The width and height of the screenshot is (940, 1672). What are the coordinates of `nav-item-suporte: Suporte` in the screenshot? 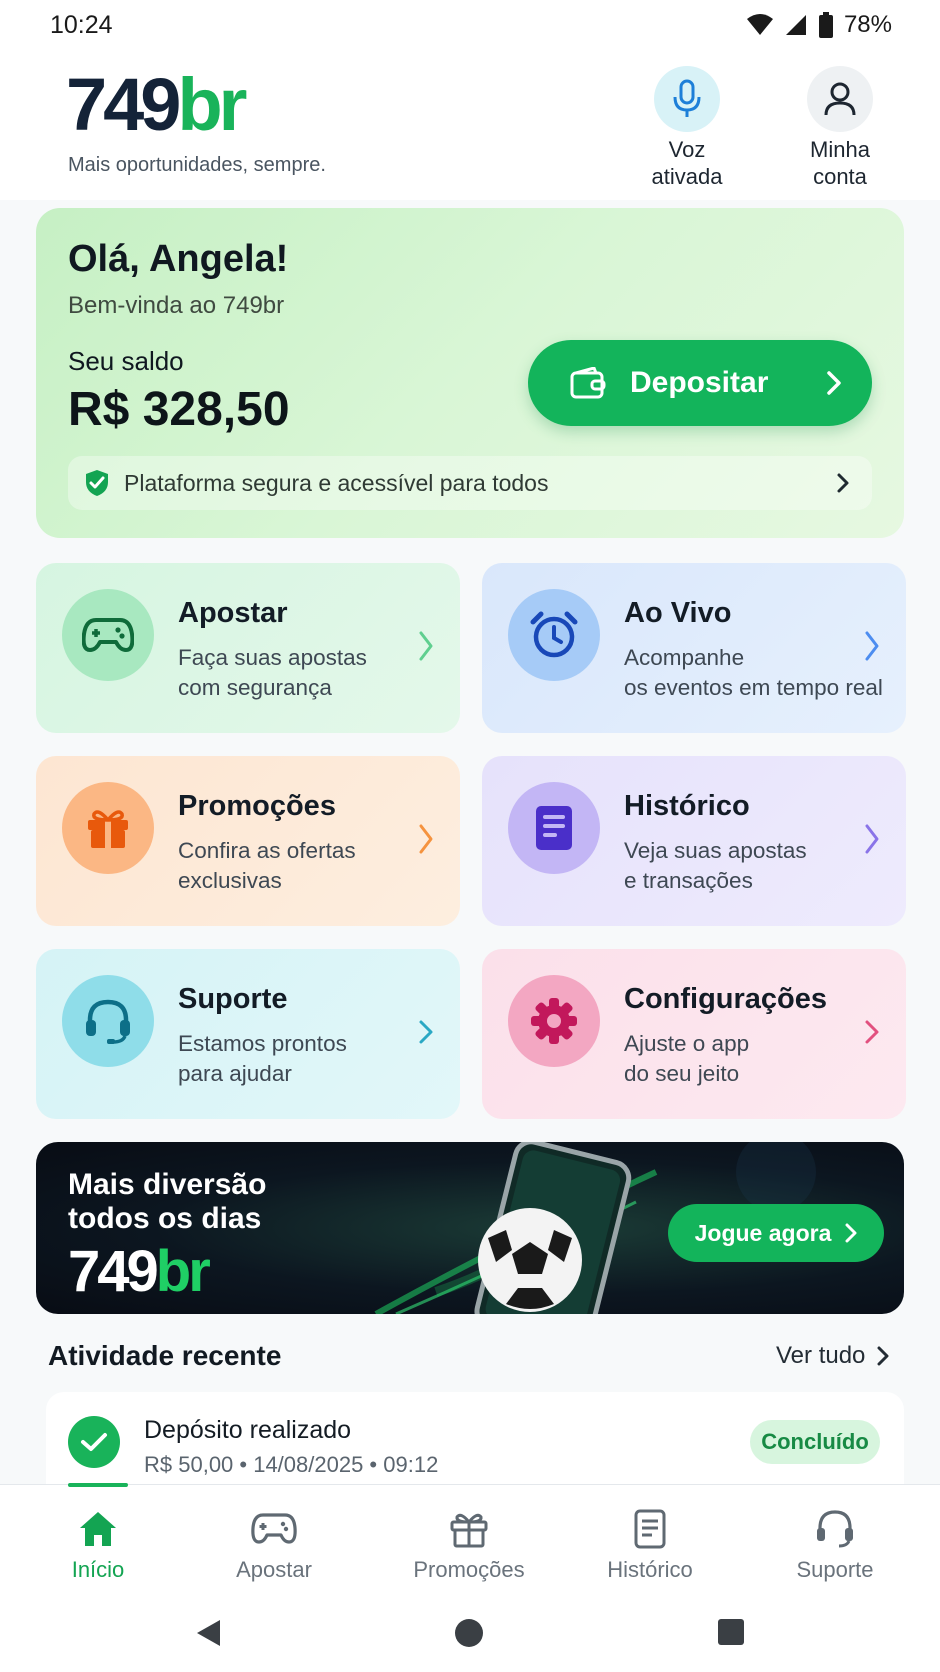 It's located at (835, 1540).